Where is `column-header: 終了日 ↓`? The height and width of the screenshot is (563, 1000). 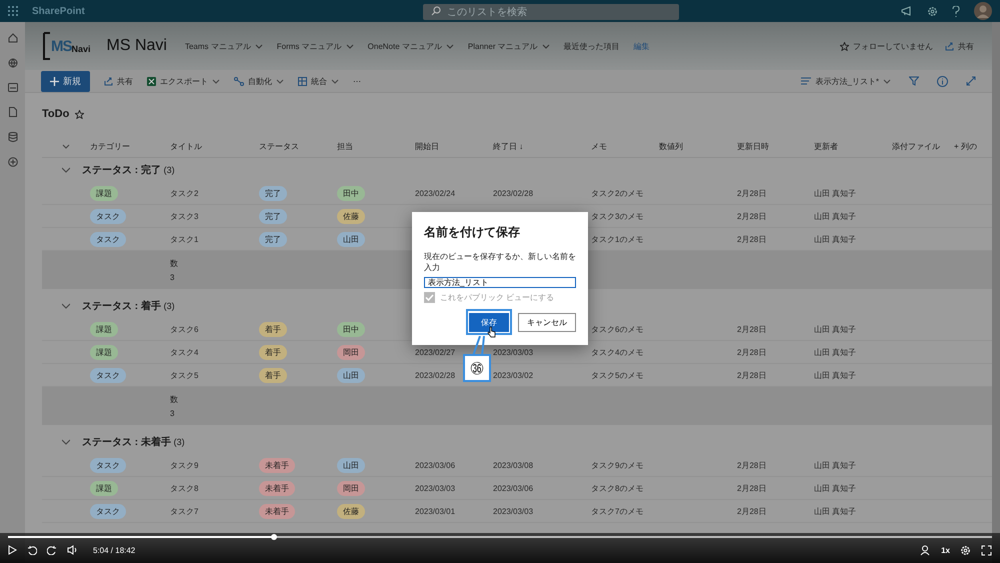
column-header: 終了日 ↓ is located at coordinates (508, 146).